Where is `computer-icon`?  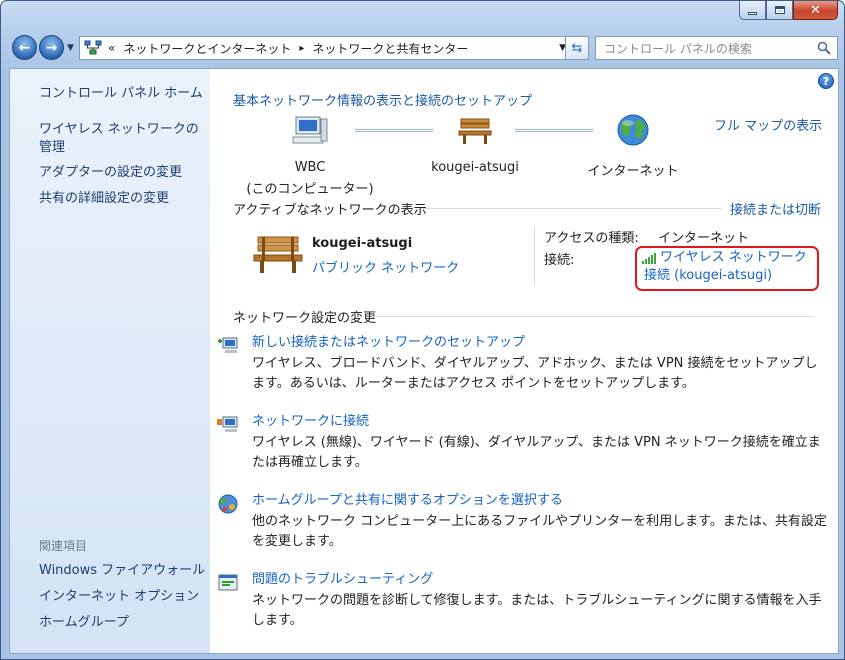
computer-icon is located at coordinates (310, 130).